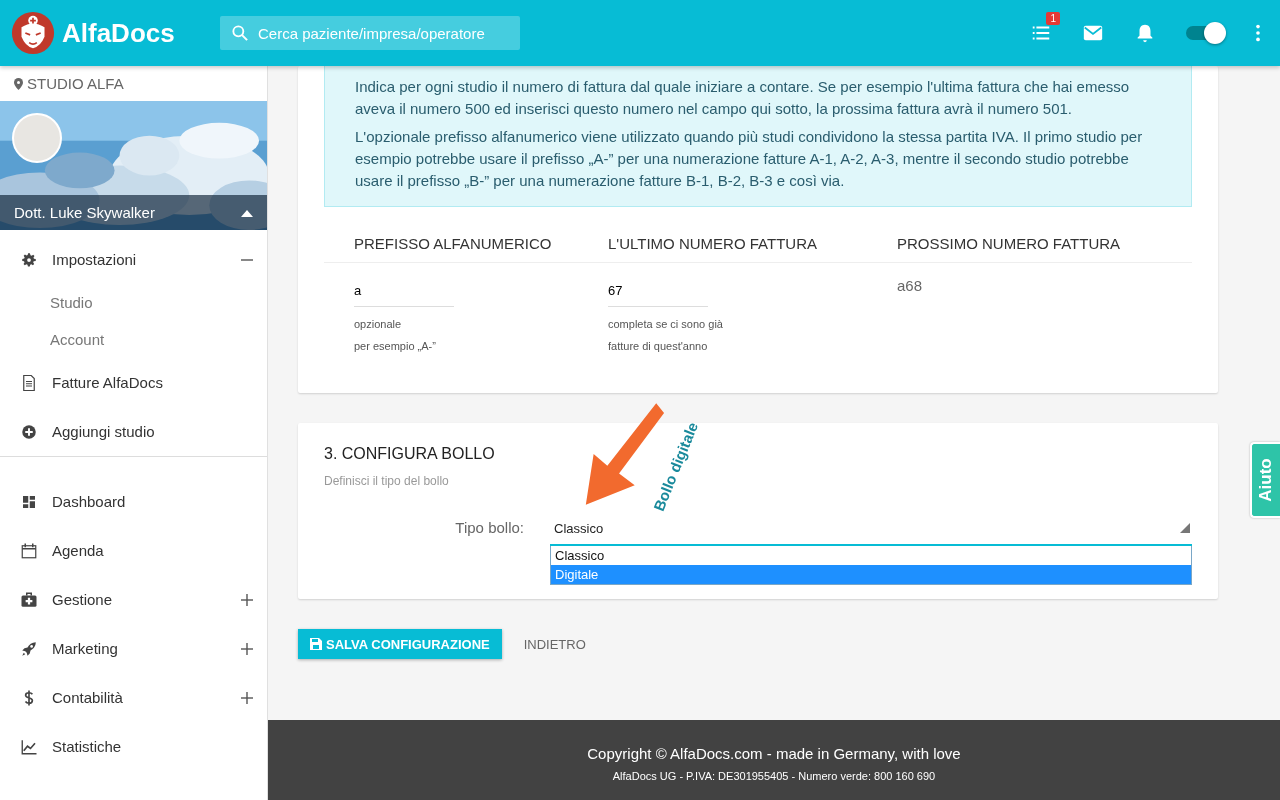 This screenshot has height=800, width=1280. What do you see at coordinates (453, 243) in the screenshot?
I see `column-header: PREFISSO ALFANUMERICO` at bounding box center [453, 243].